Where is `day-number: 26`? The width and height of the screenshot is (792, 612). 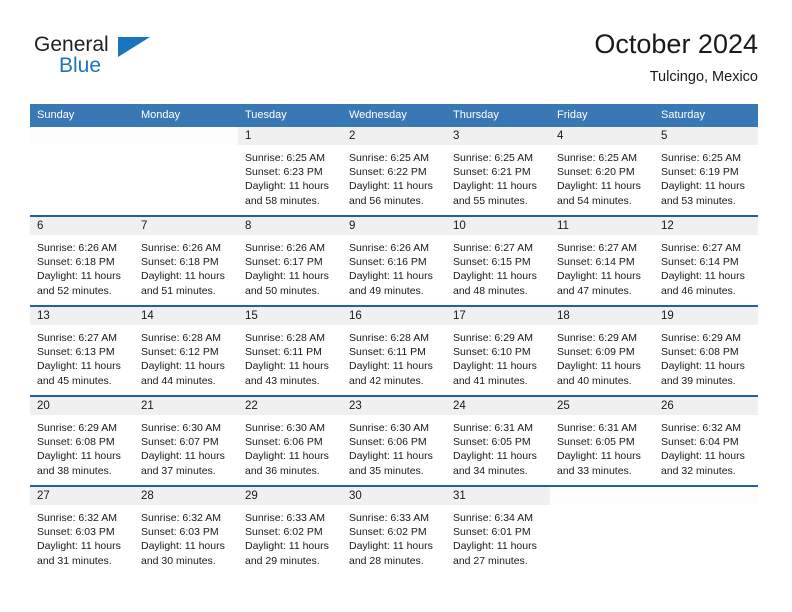 day-number: 26 is located at coordinates (706, 406).